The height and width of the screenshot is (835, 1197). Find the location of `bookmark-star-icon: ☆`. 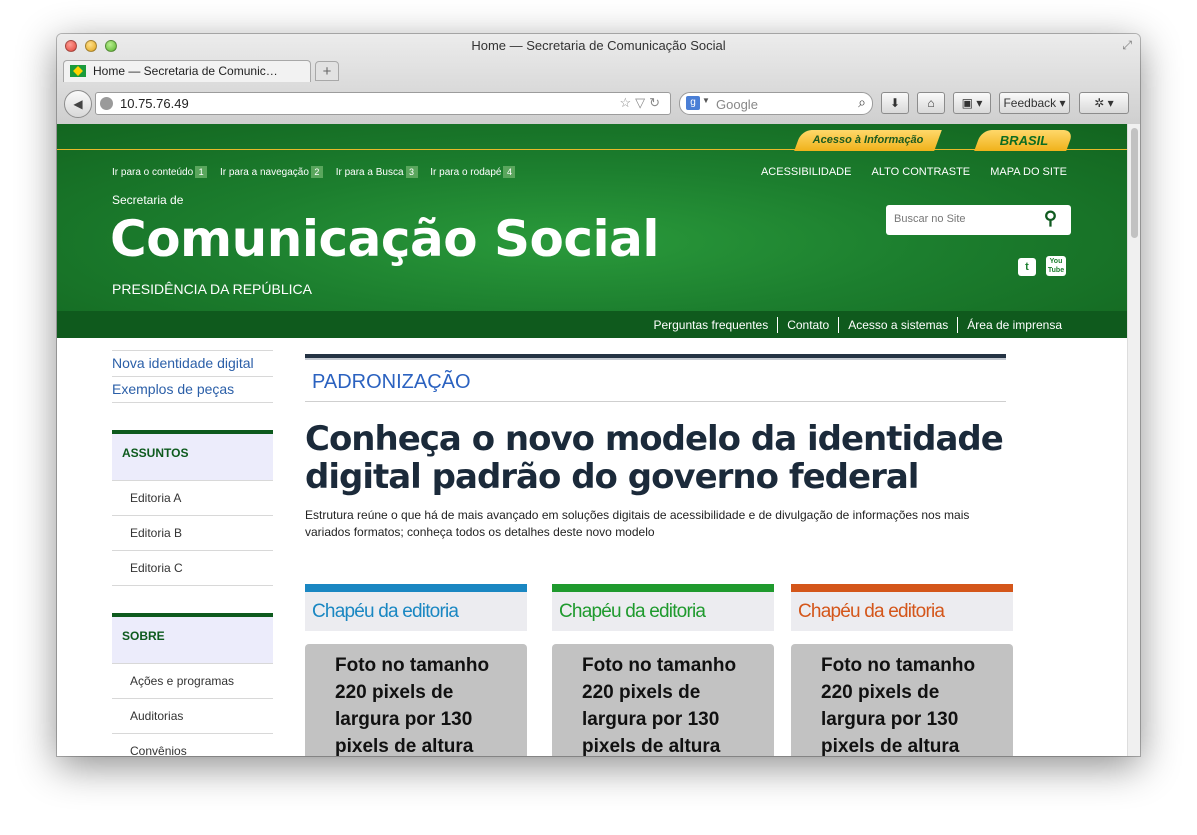

bookmark-star-icon: ☆ is located at coordinates (627, 102).